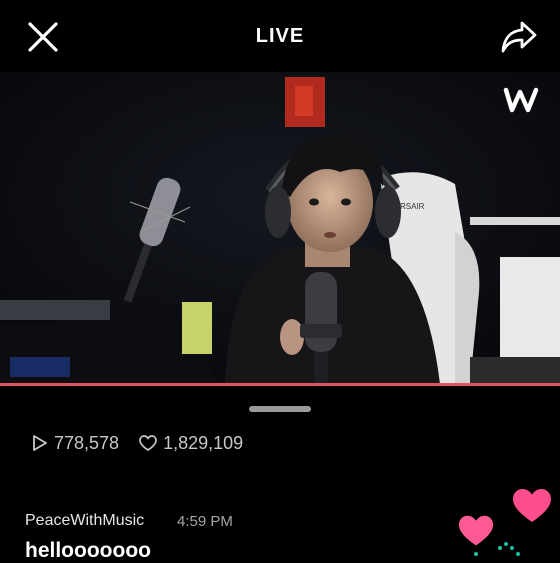 The image size is (560, 563). I want to click on chat-message: hellooooooo, so click(88, 550).